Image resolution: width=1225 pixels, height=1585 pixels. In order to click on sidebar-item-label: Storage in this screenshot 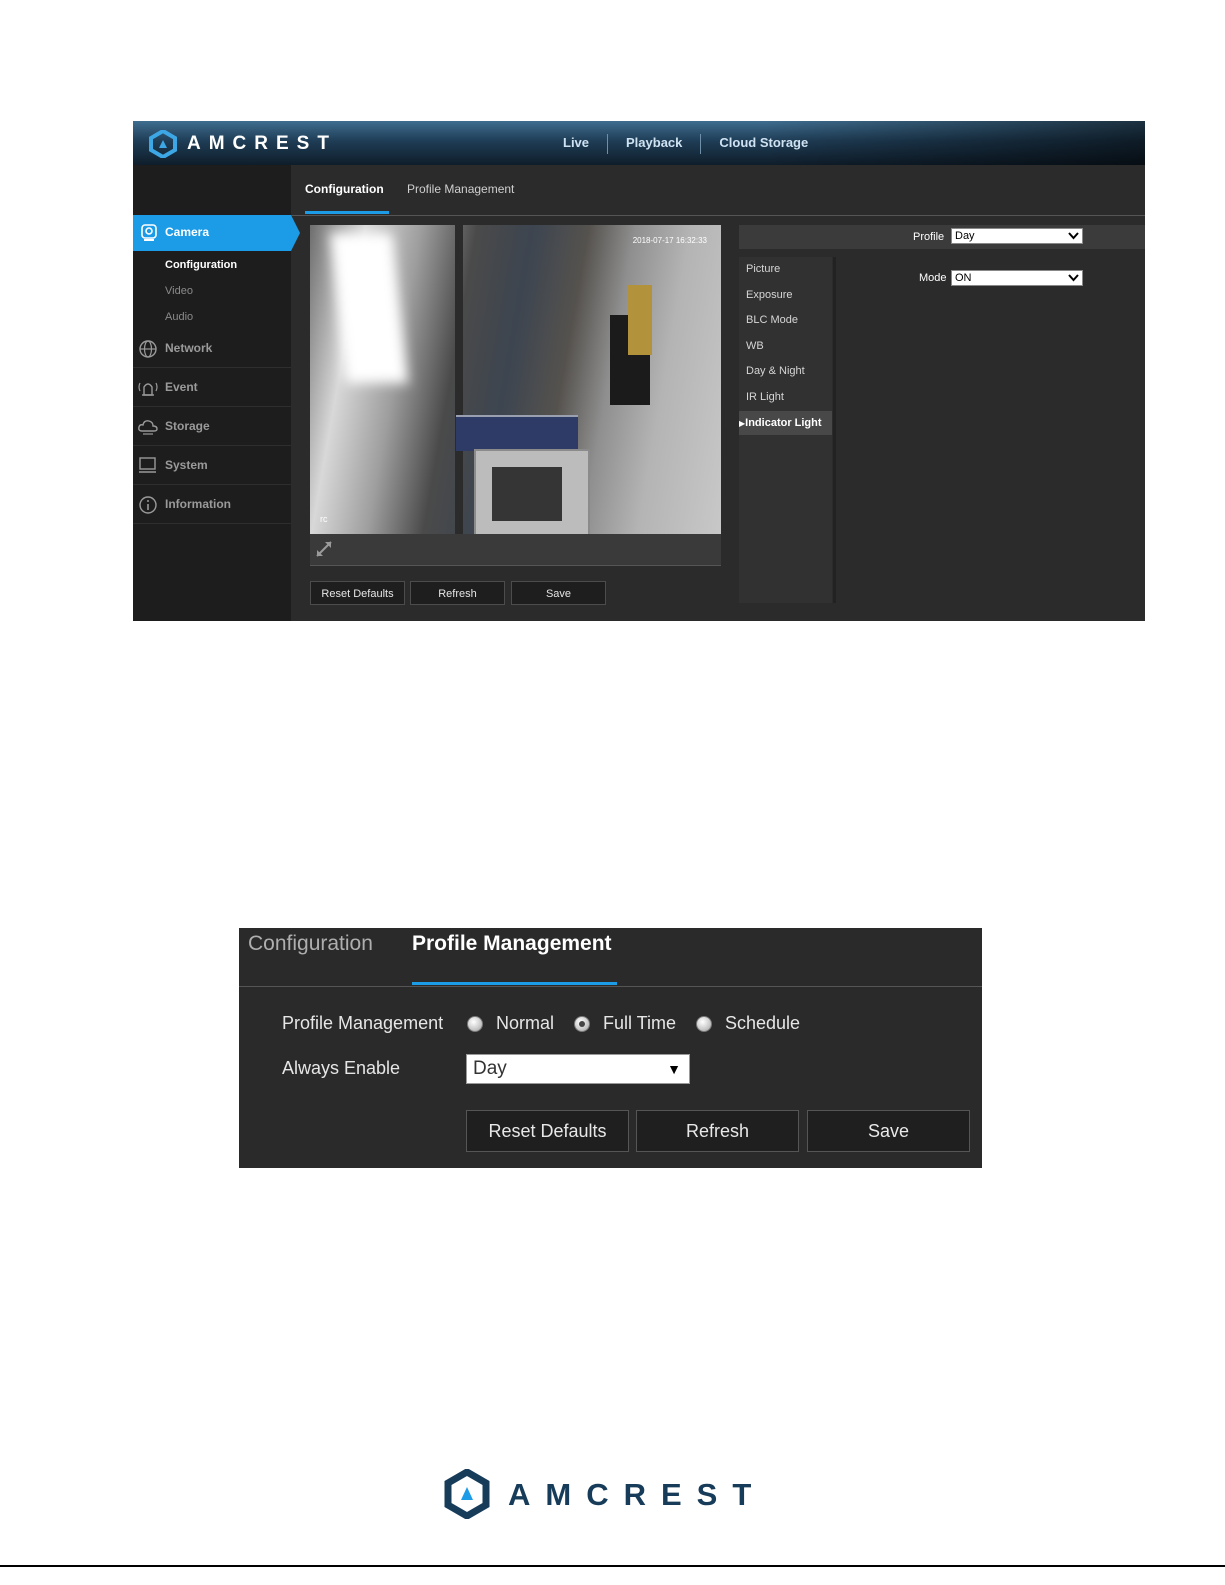, I will do `click(187, 426)`.